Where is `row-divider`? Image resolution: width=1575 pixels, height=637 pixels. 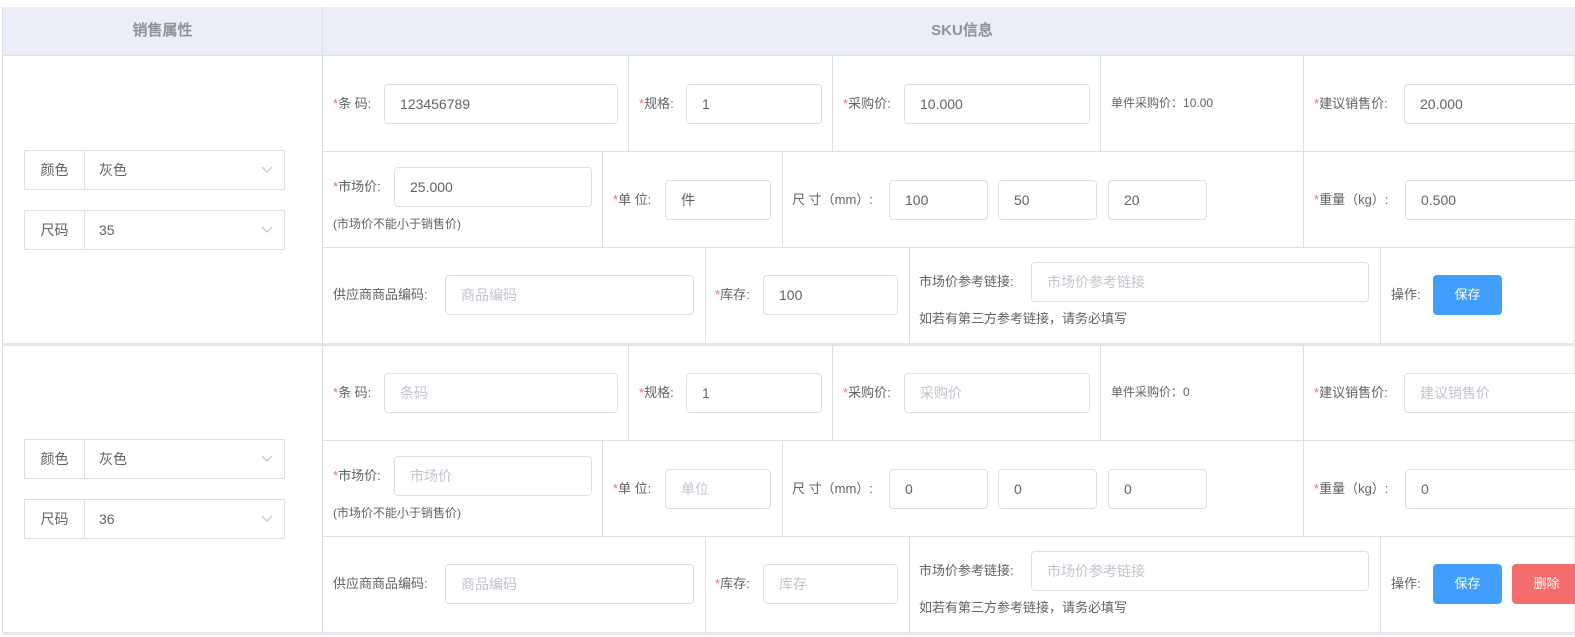 row-divider is located at coordinates (322, 200).